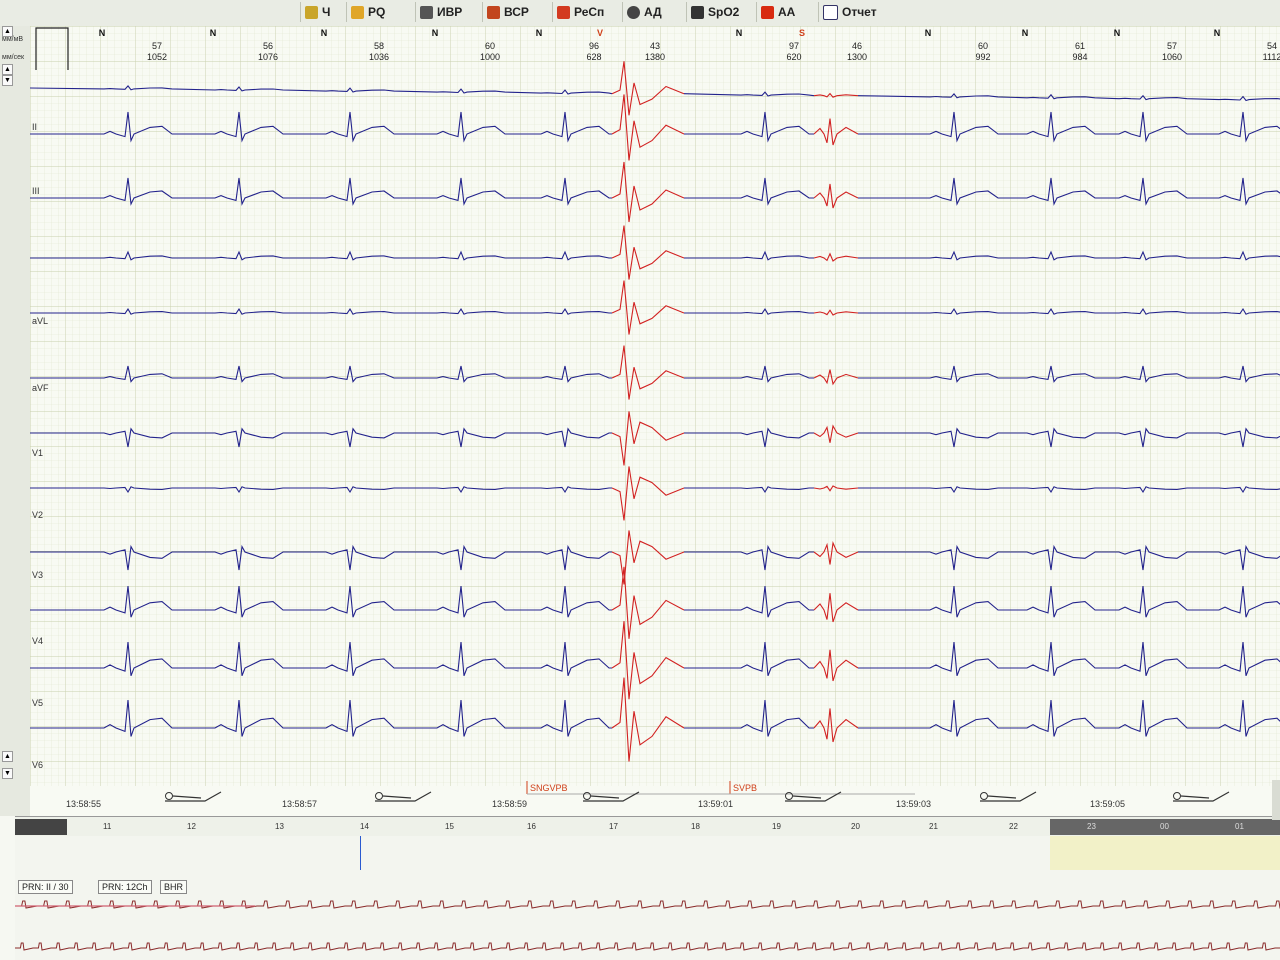 The width and height of the screenshot is (1280, 960). What do you see at coordinates (695, 826) in the screenshot?
I see `hour-tick-label: 18` at bounding box center [695, 826].